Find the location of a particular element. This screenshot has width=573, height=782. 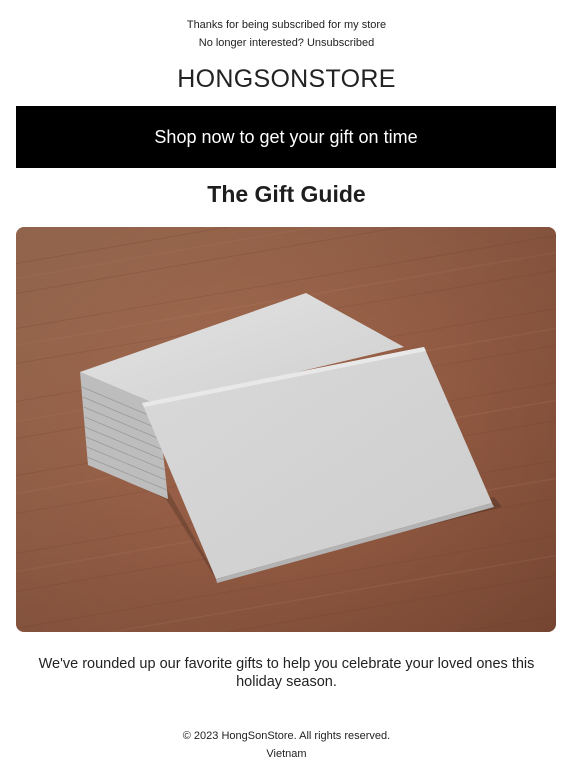

preheader-unsubscribe-row: No longer interested? Unsubscribed is located at coordinates (286, 43).